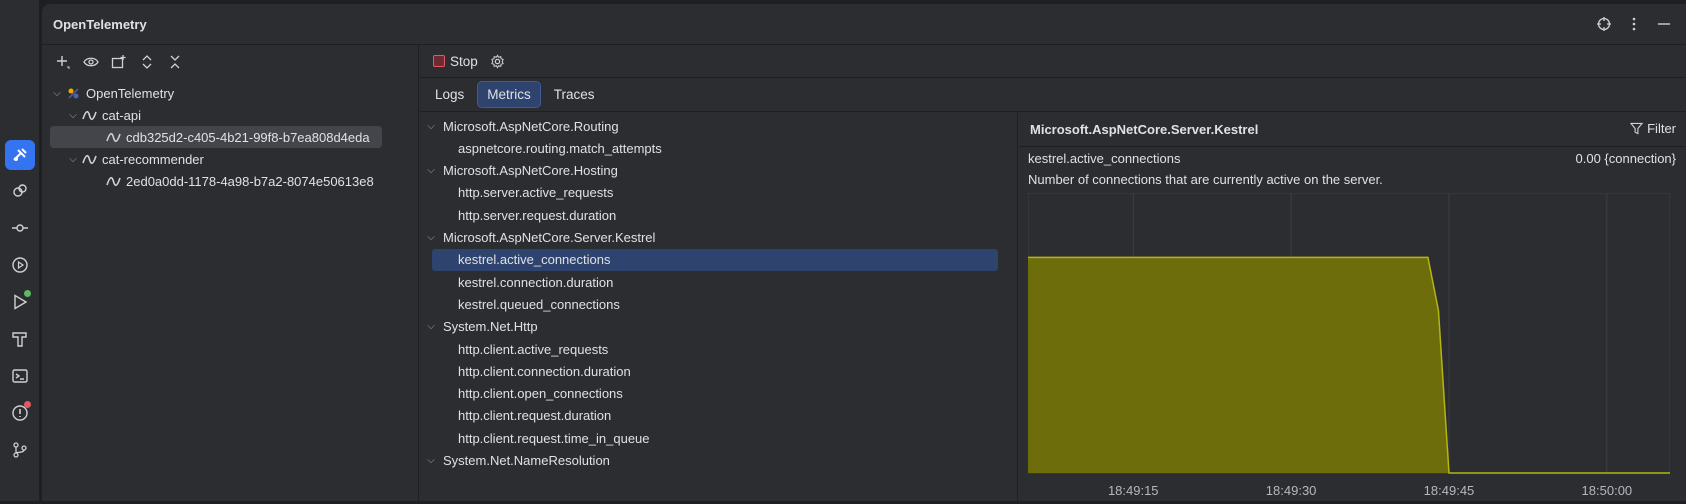 The height and width of the screenshot is (504, 1686). Describe the element at coordinates (709, 327) in the screenshot. I see `meter-group: ⌵ System.Net.Http` at that location.